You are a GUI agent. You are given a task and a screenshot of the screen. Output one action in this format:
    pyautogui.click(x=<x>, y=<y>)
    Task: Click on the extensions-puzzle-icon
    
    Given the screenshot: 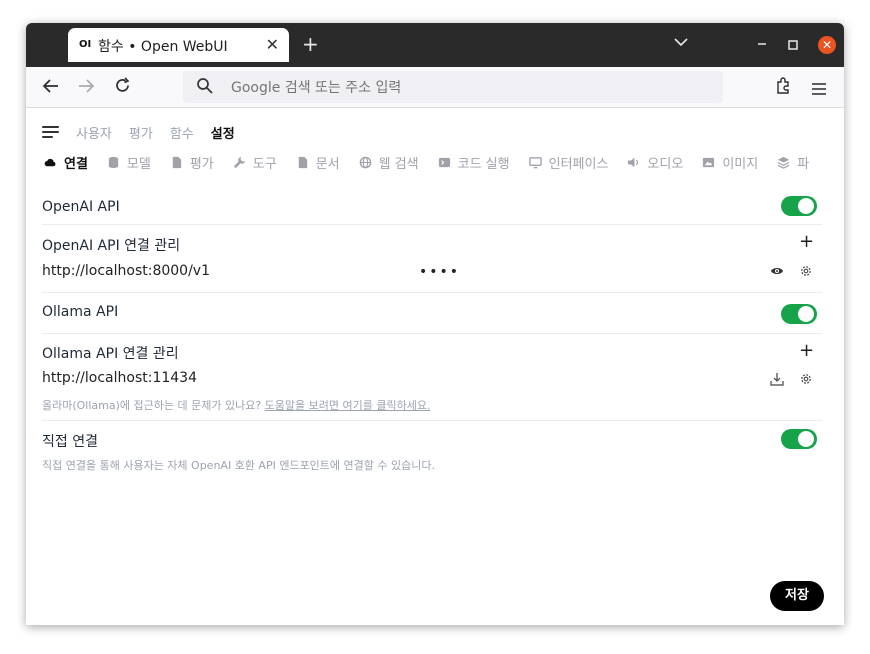 What is the action you would take?
    pyautogui.click(x=783, y=88)
    